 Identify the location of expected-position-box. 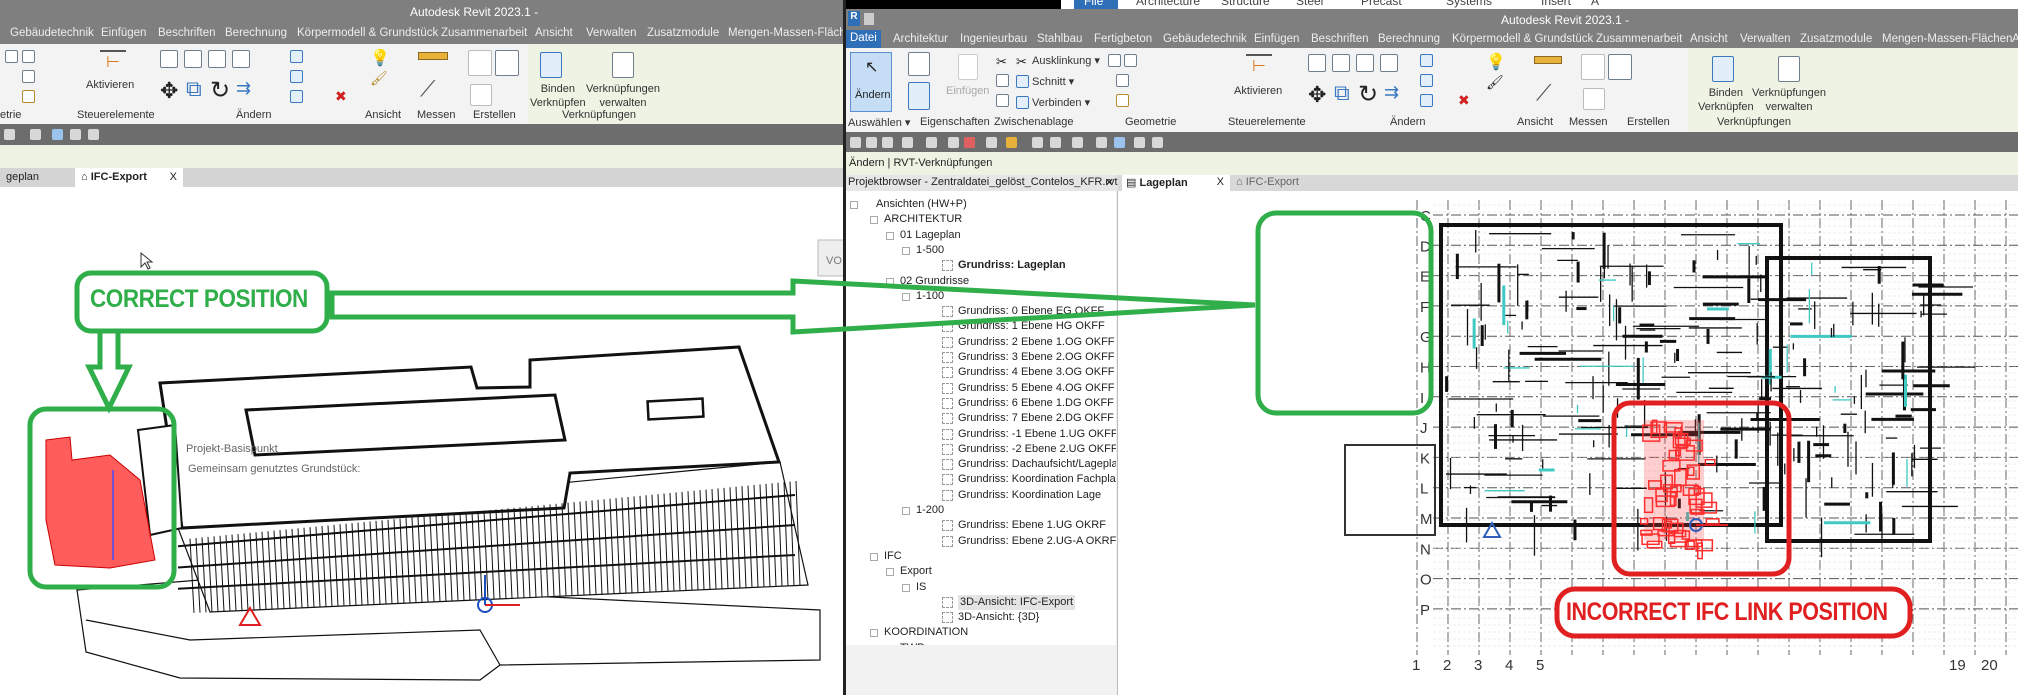
(1344, 313).